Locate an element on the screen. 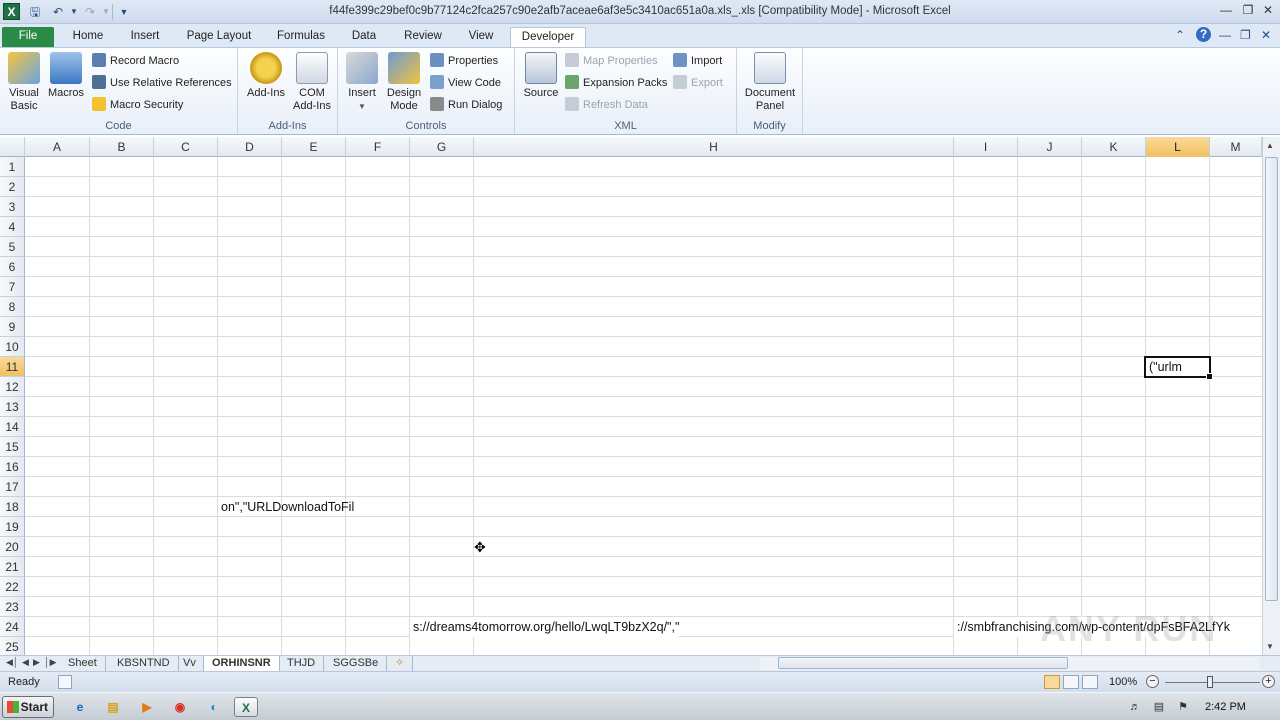 The width and height of the screenshot is (1280, 720). column-header-e: E is located at coordinates (314, 147).